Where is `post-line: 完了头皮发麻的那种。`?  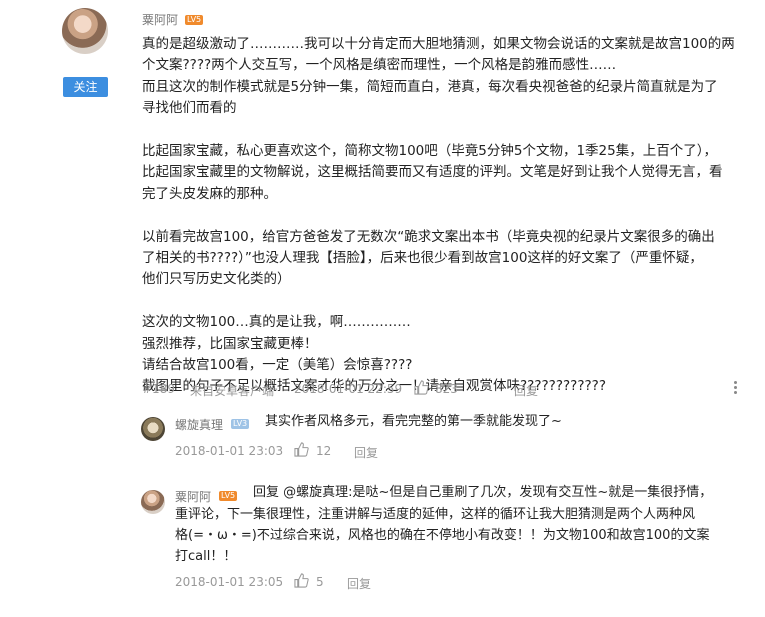 post-line: 完了头皮发麻的那种。 is located at coordinates (209, 193).